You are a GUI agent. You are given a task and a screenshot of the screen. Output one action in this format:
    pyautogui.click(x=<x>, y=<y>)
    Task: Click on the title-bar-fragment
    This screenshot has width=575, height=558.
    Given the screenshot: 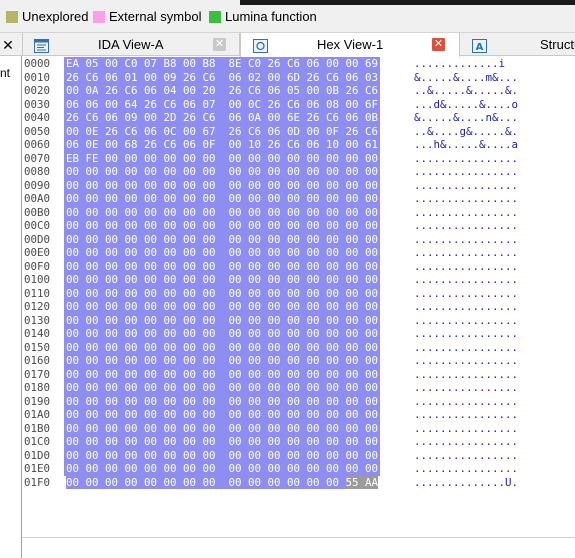 What is the action you would take?
    pyautogui.click(x=407, y=2)
    